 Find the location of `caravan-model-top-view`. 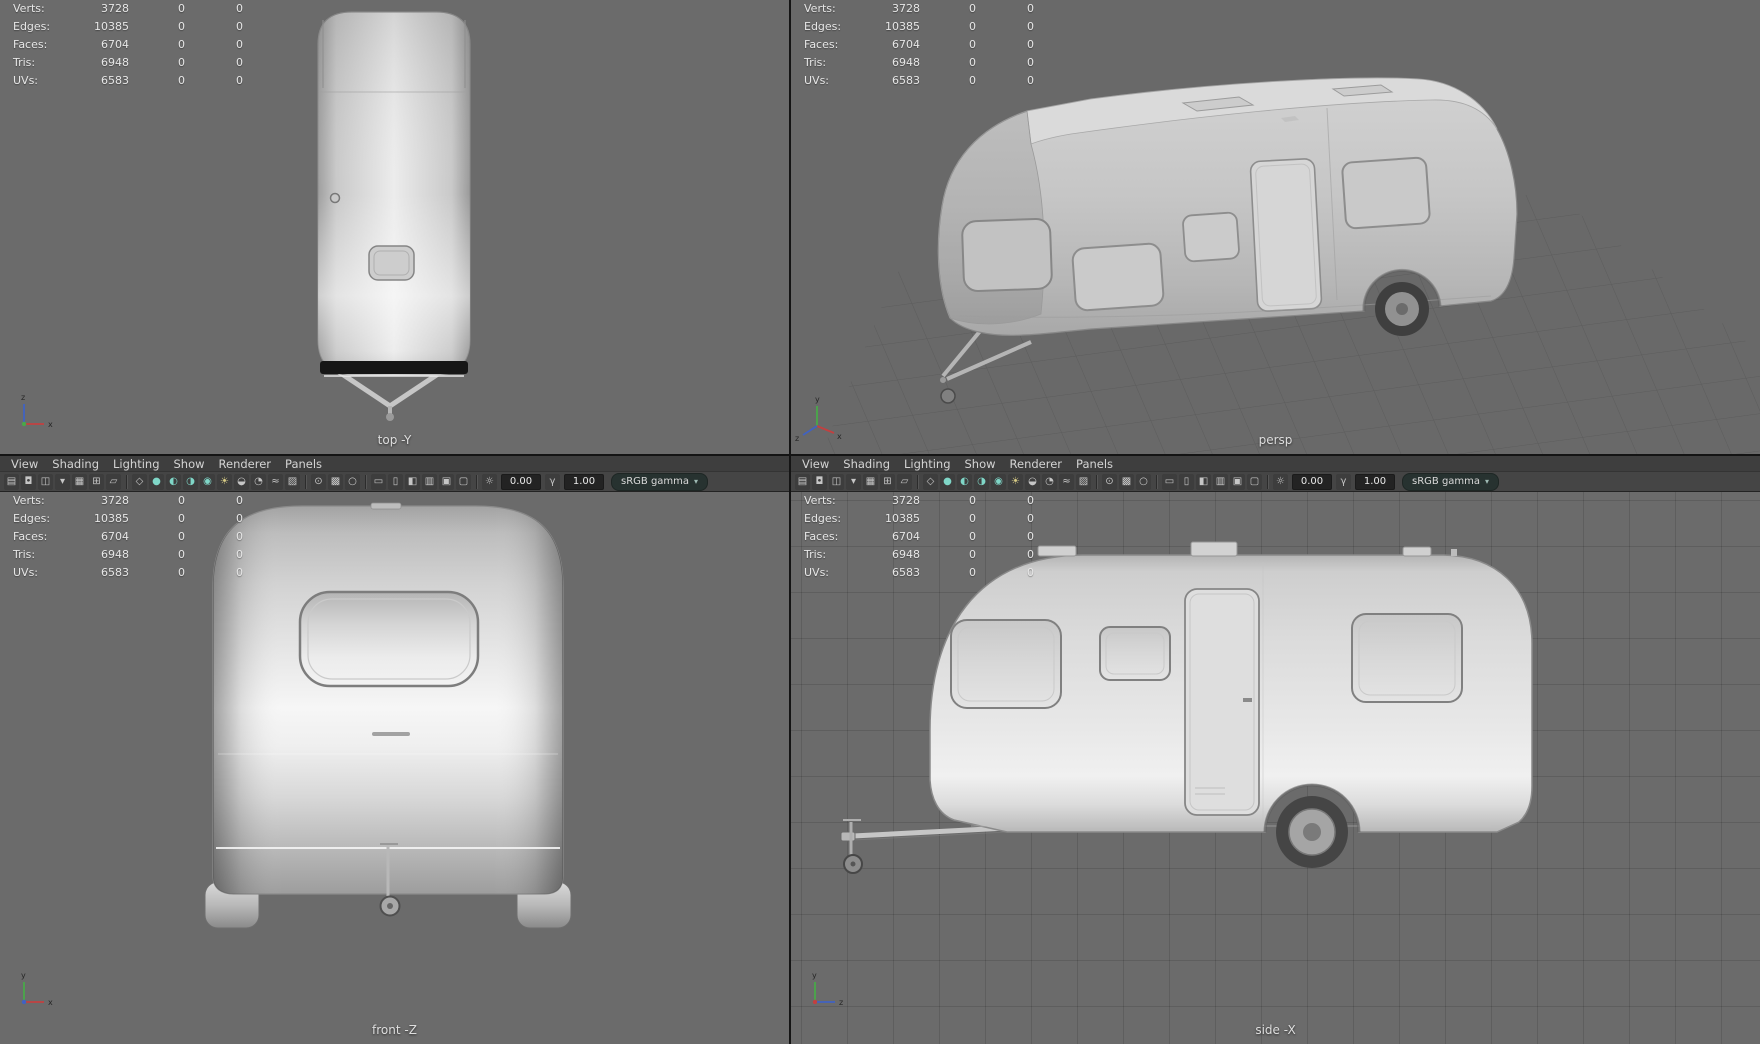

caravan-model-top-view is located at coordinates (394, 216).